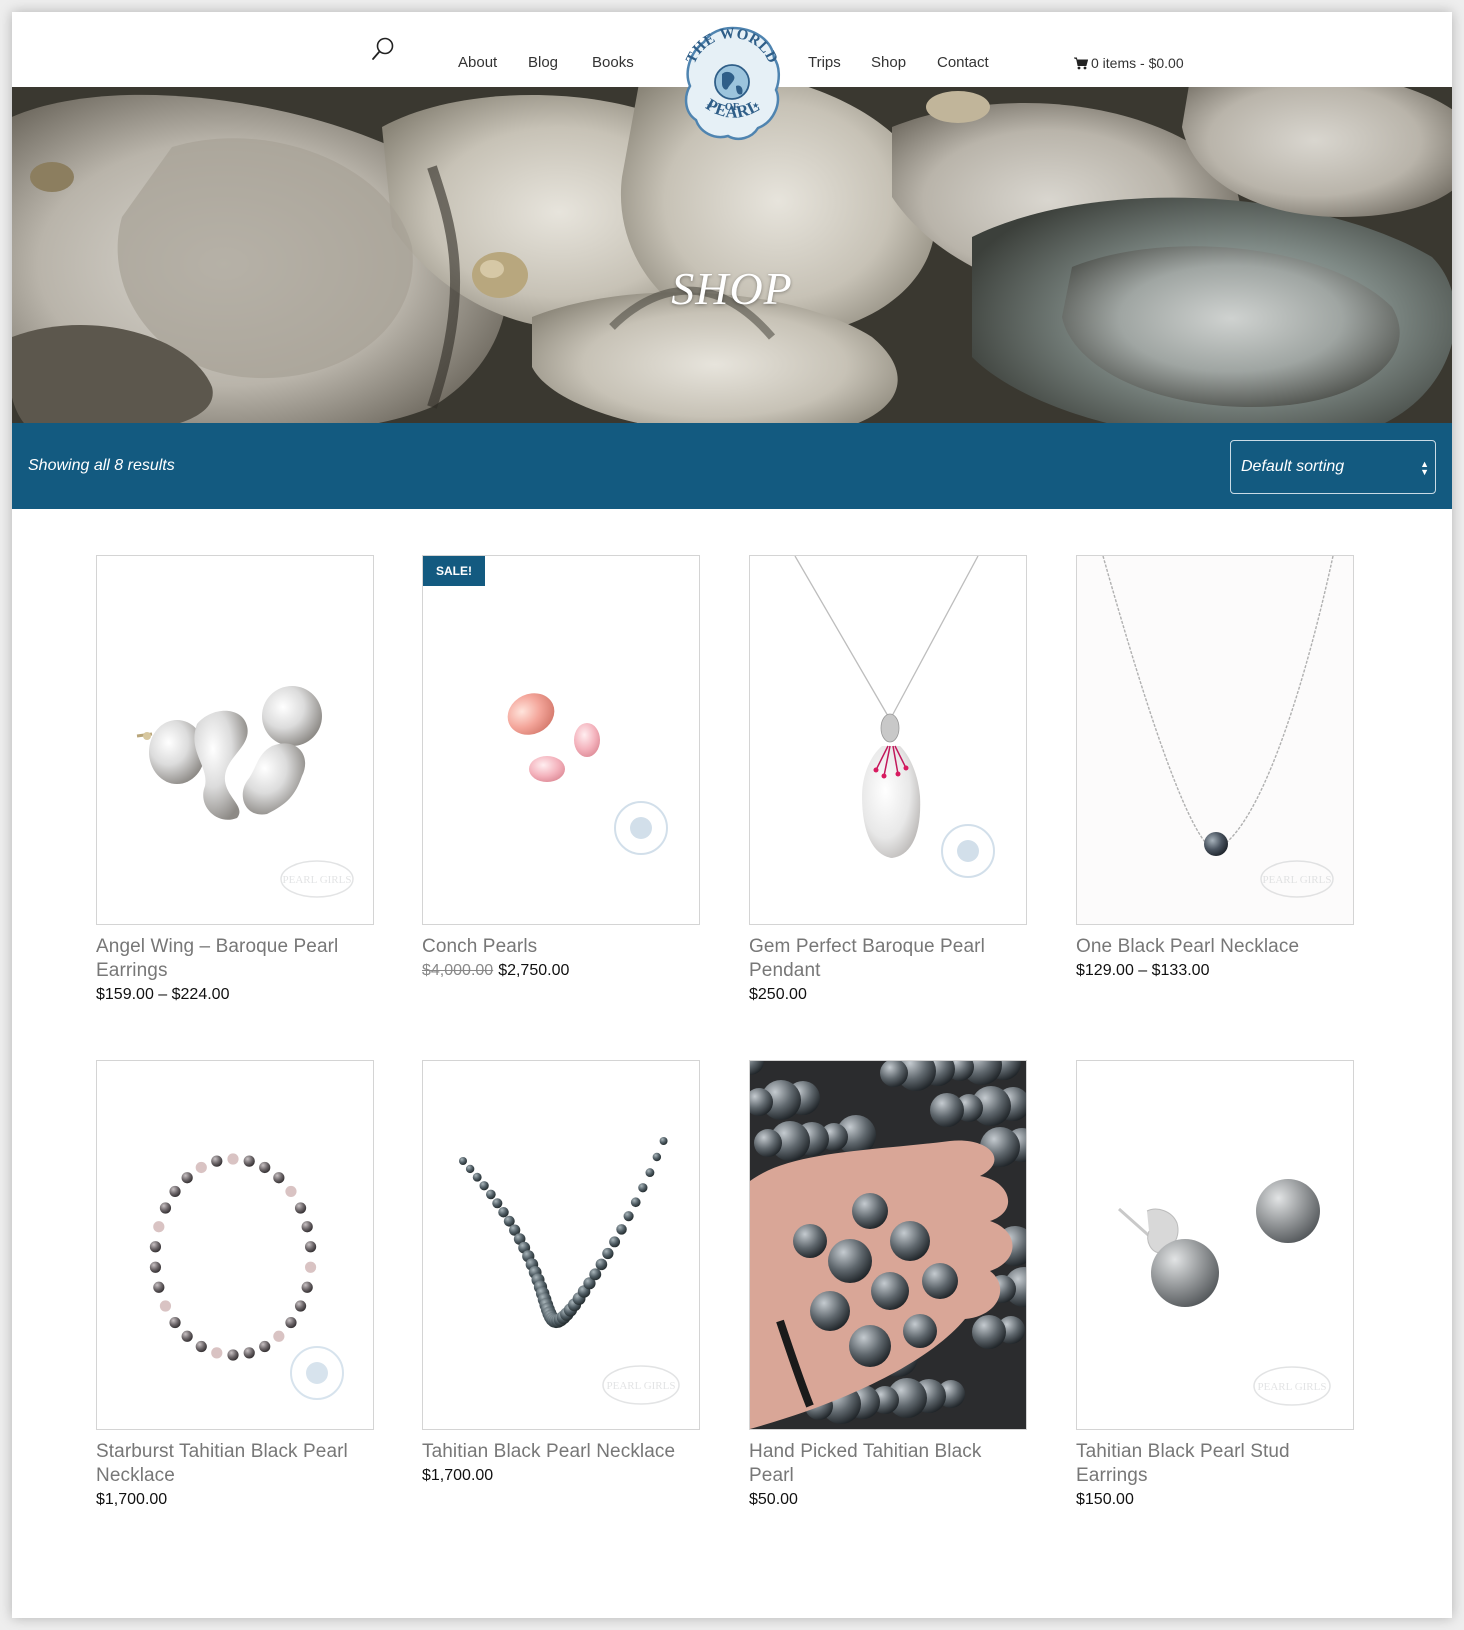  Describe the element at coordinates (561, 947) in the screenshot. I see `product-title: Conch Pearls` at that location.